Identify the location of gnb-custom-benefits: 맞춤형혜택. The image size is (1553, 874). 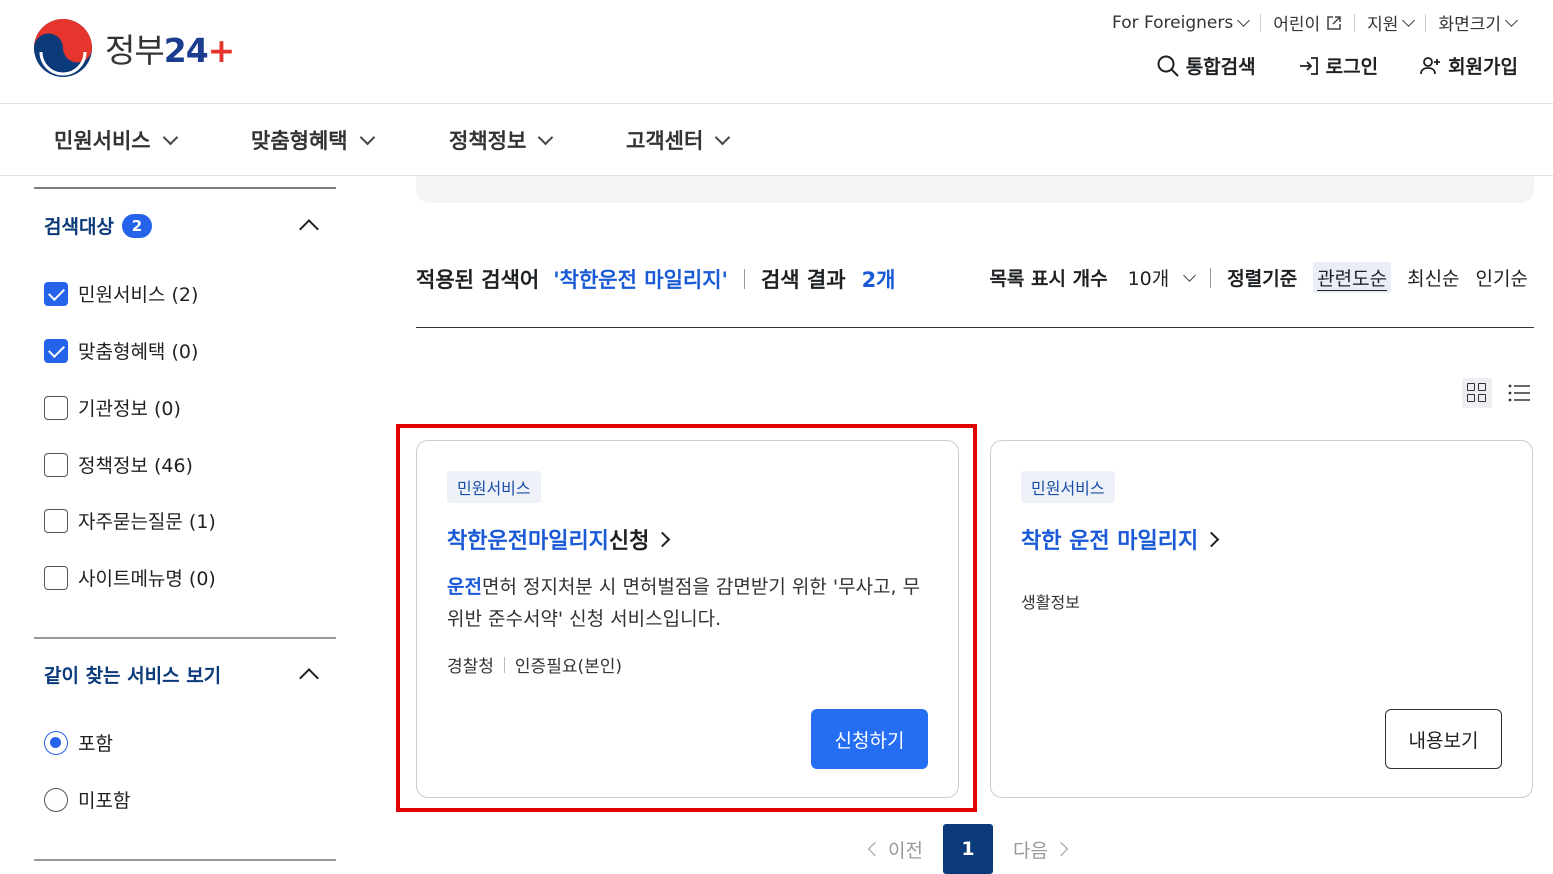
(313, 140).